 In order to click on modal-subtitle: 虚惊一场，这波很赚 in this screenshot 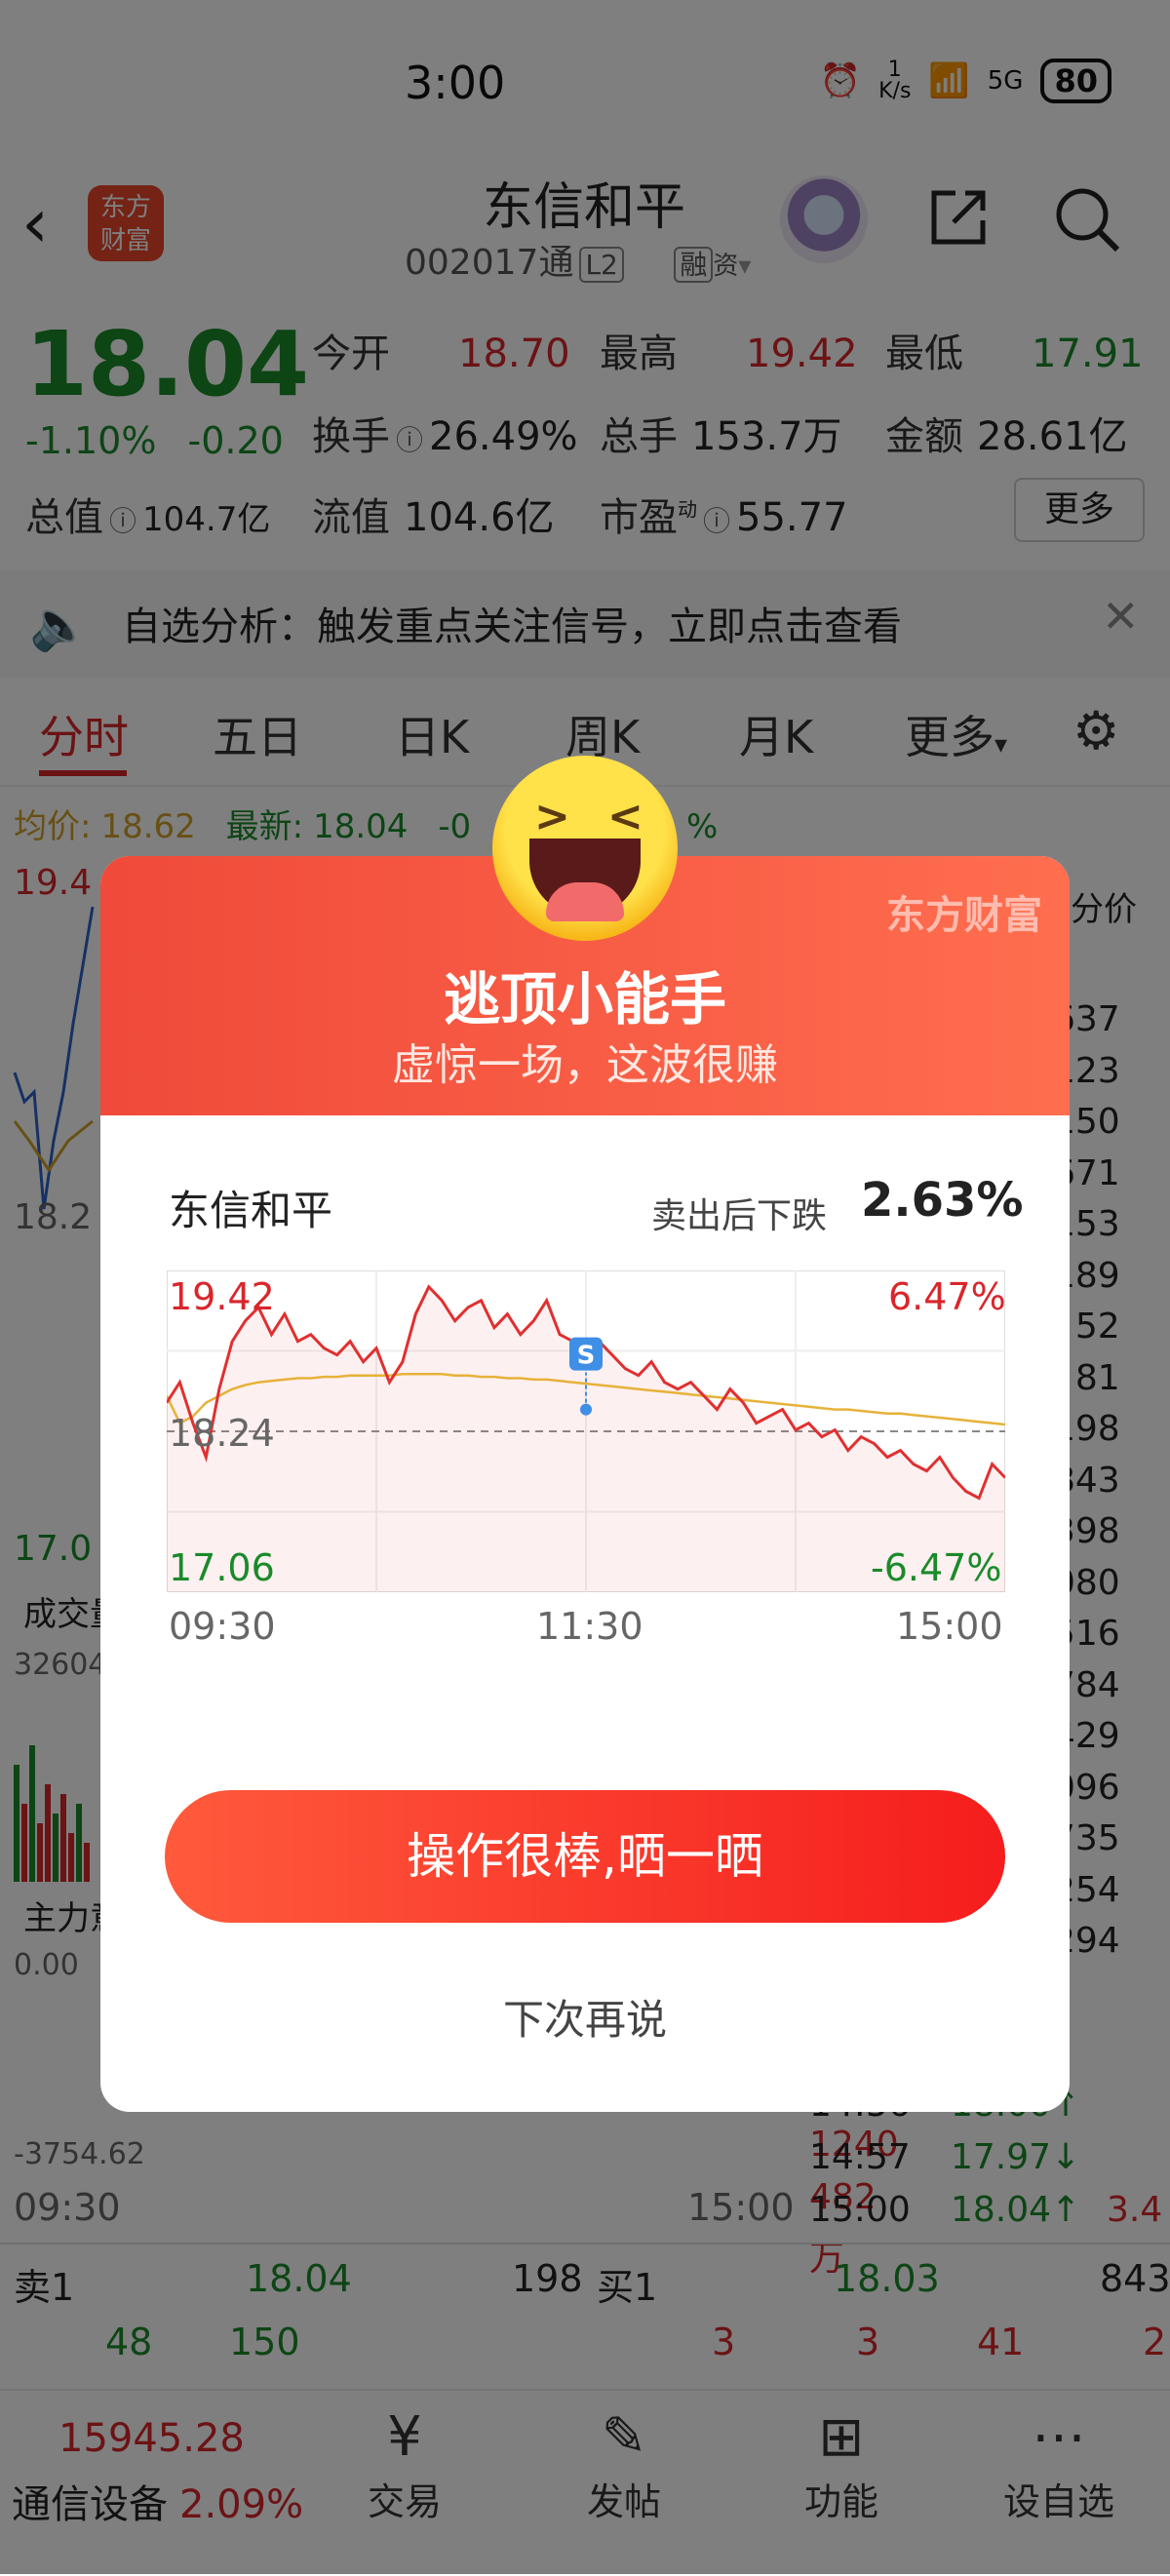, I will do `click(585, 1065)`.